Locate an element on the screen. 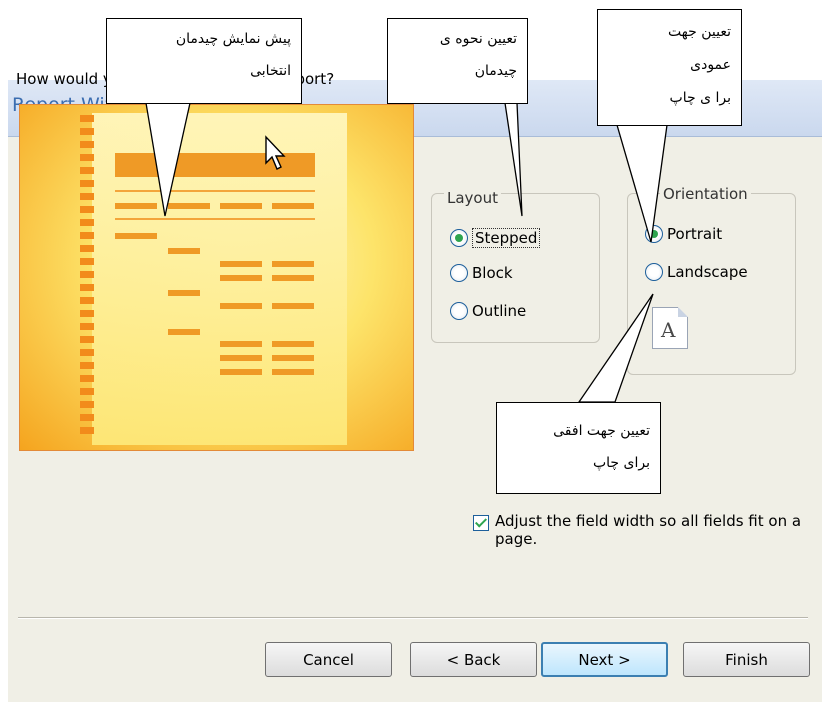 The width and height of the screenshot is (822, 702). layout-callout: تعیین نحوه ی چیدمان is located at coordinates (457, 61).